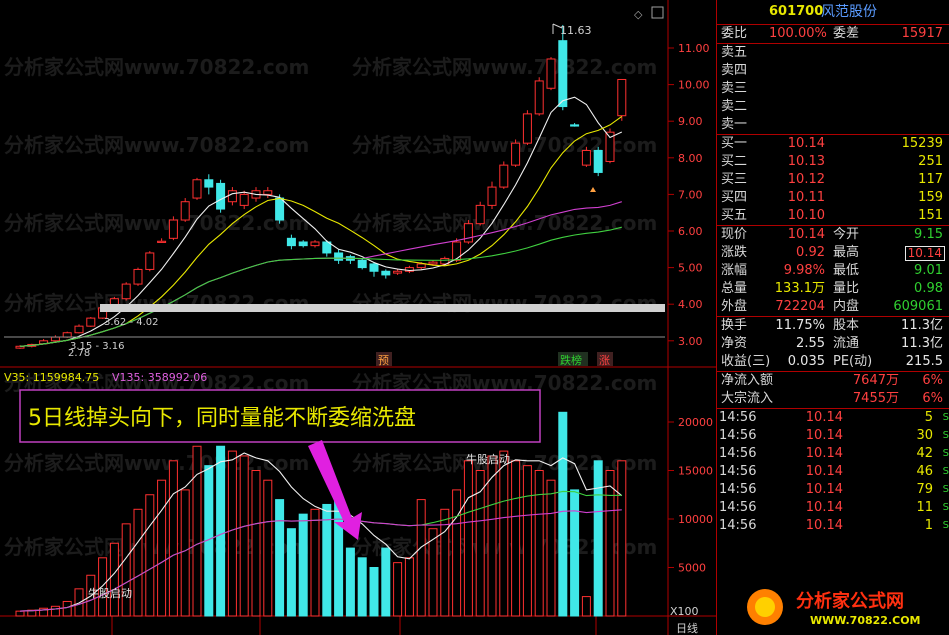 This screenshot has height=635, width=949. I want to click on tick-row: 14:56 10.14 46 S, so click(833, 472).